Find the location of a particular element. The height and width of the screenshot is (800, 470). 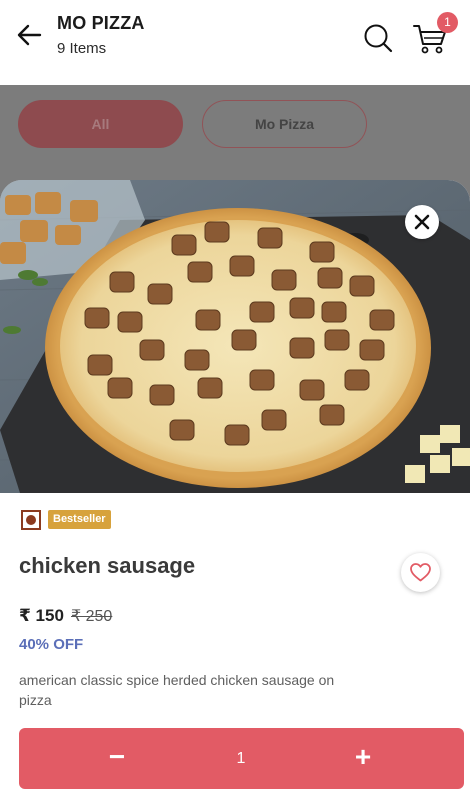

app-header: MO PIZZA 9 Items 1 is located at coordinates (235, 42).